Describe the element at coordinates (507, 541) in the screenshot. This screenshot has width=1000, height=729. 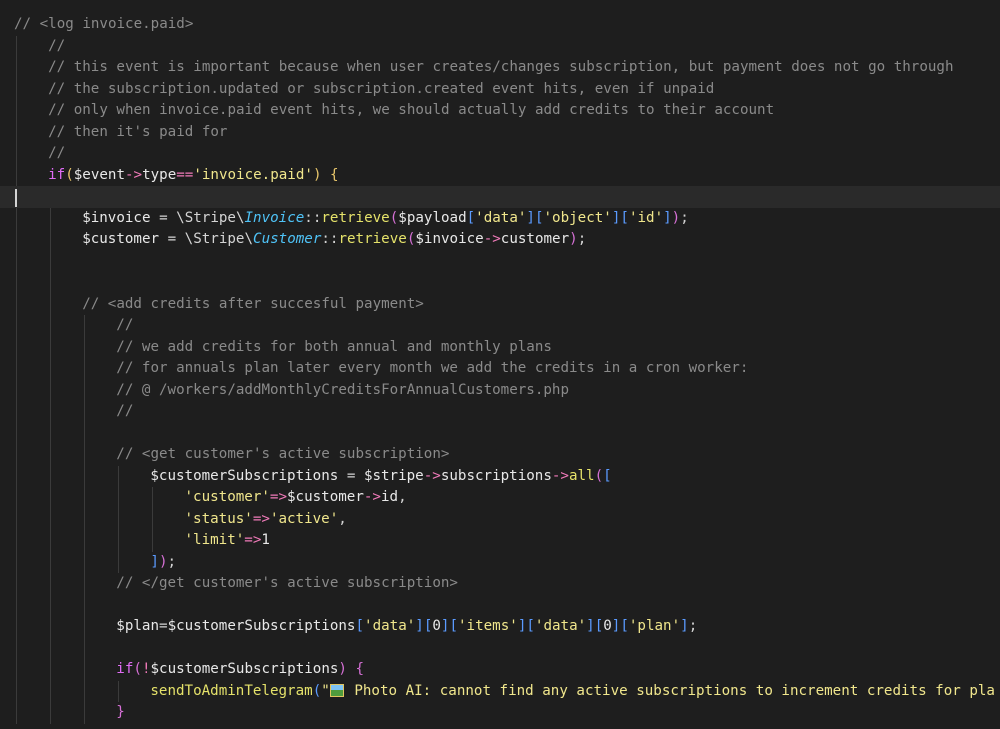
I see `code-line: 'limit'=>1` at that location.